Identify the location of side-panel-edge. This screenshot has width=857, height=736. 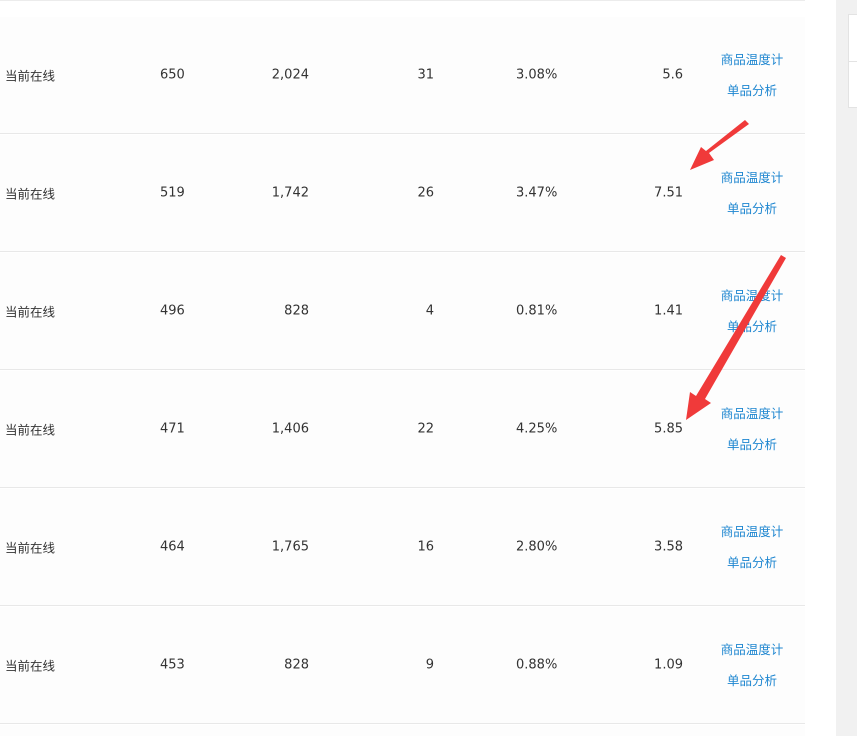
(852, 61).